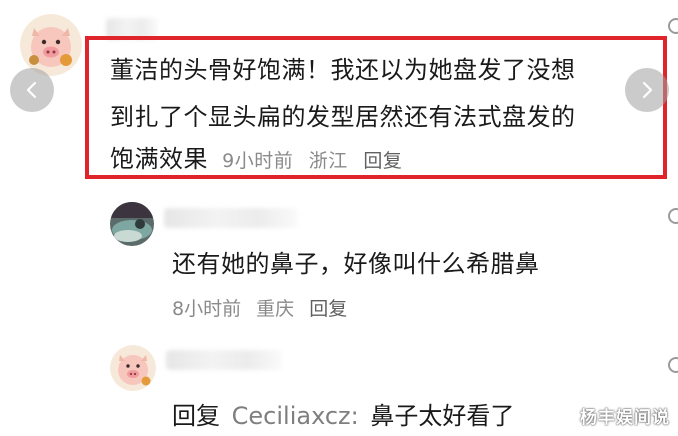 Image resolution: width=678 pixels, height=436 pixels. What do you see at coordinates (196, 416) in the screenshot?
I see `reply2-reply-word: 回复` at bounding box center [196, 416].